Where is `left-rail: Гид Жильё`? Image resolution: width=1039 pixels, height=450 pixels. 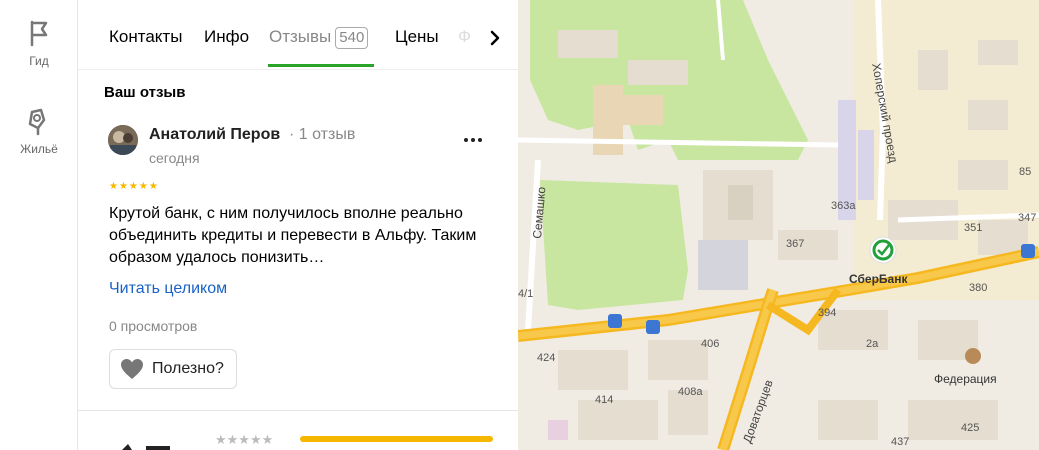
left-rail: Гид Жильё is located at coordinates (39, 225).